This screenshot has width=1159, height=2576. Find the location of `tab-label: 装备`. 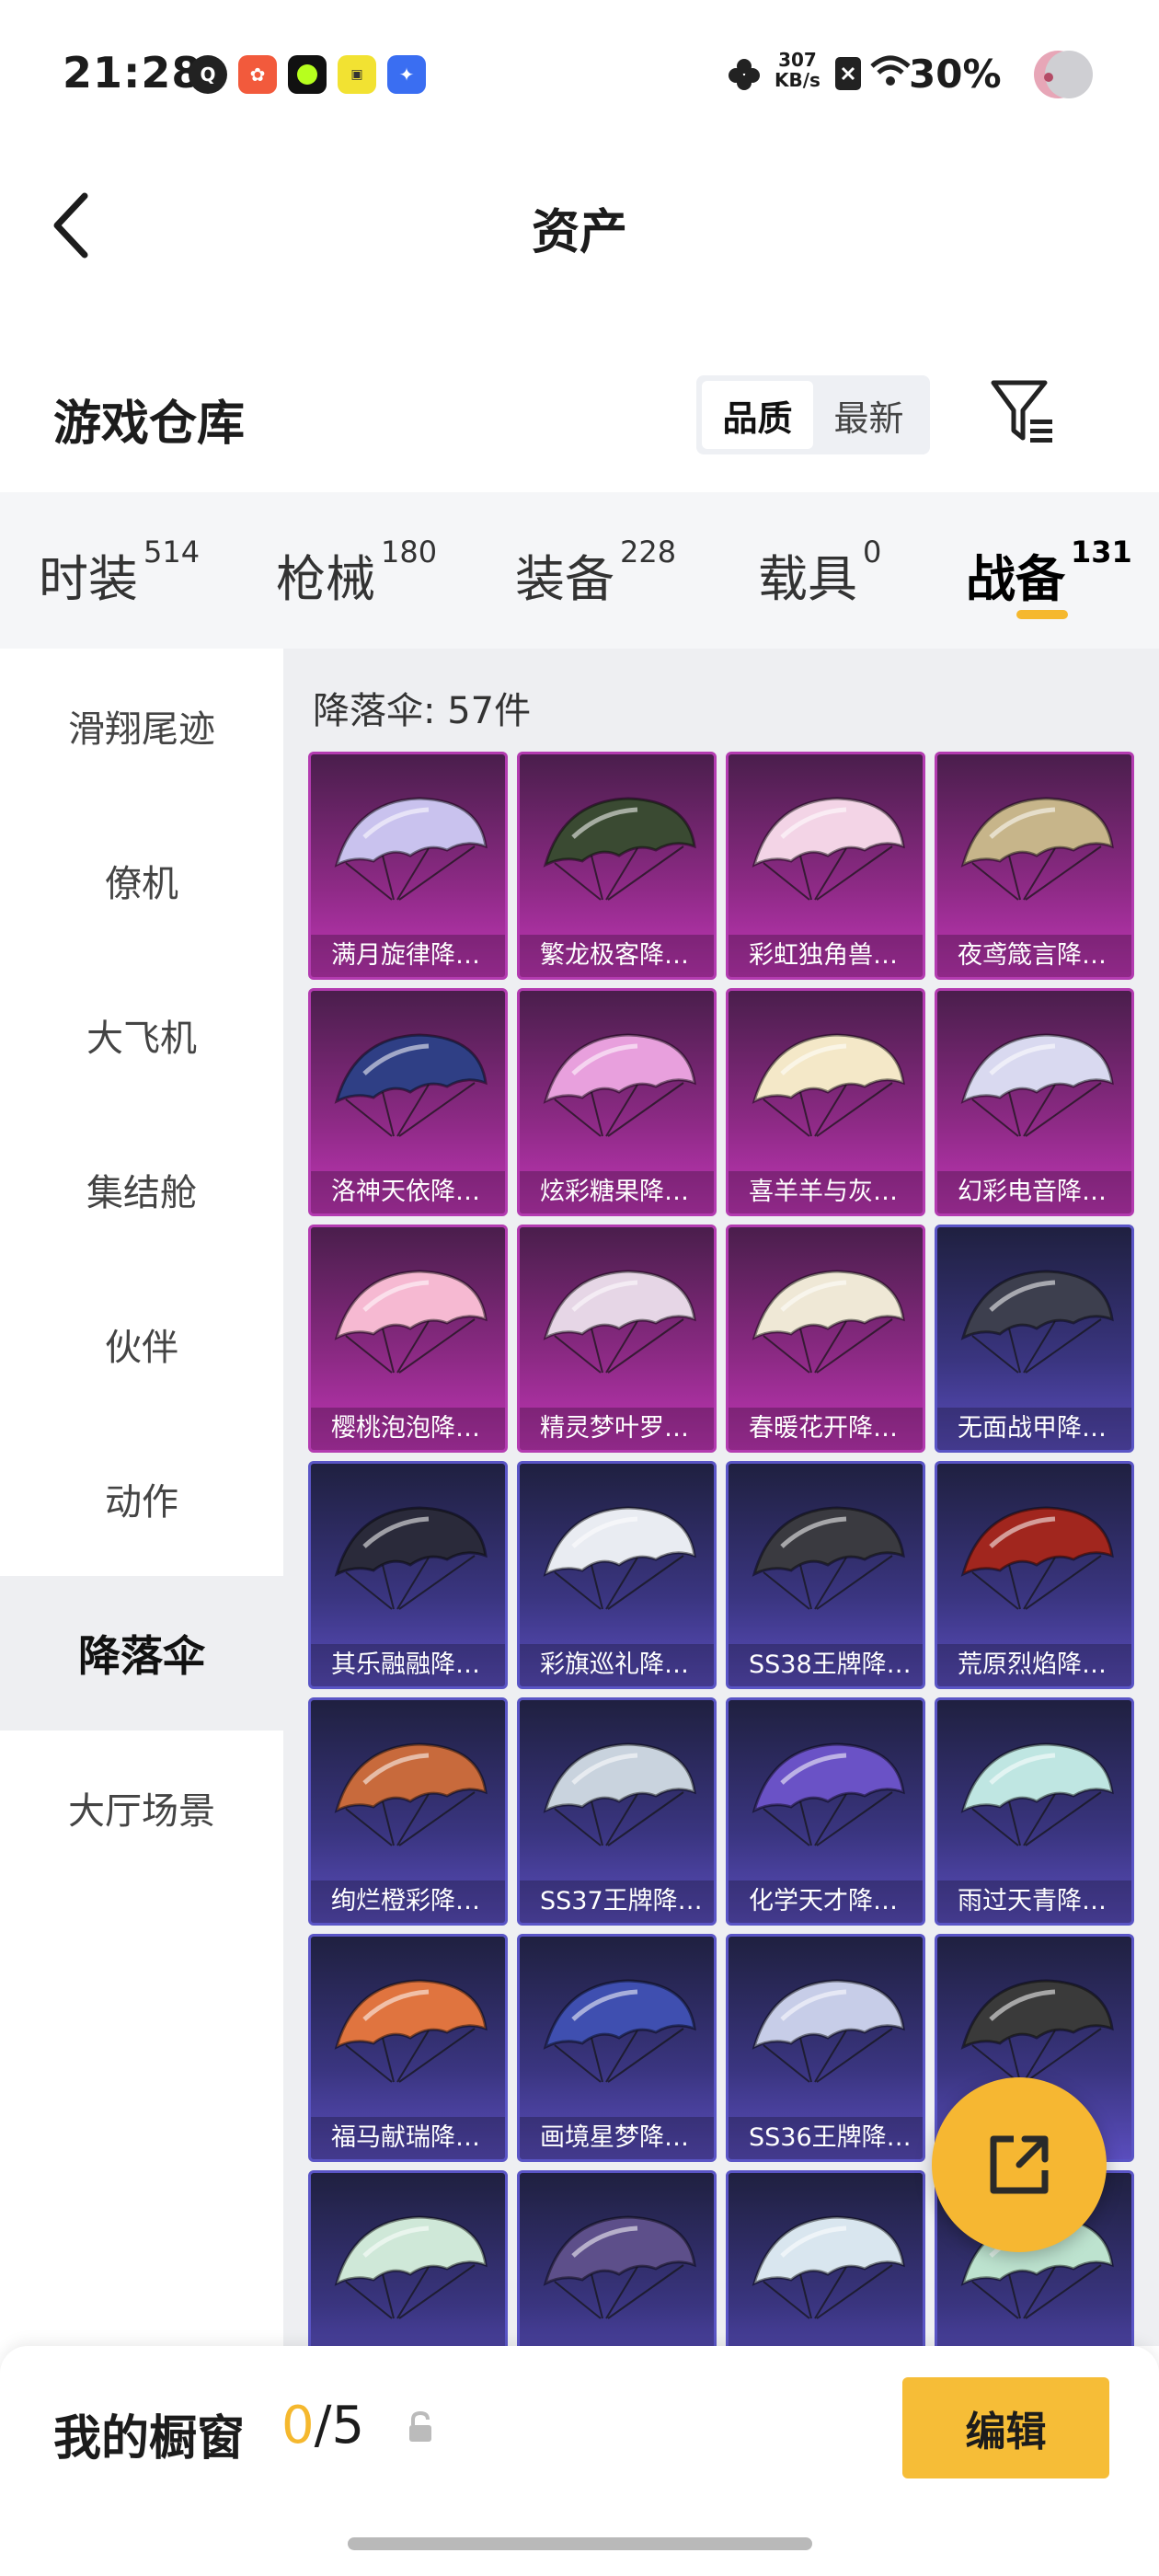

tab-label: 装备 is located at coordinates (564, 579).